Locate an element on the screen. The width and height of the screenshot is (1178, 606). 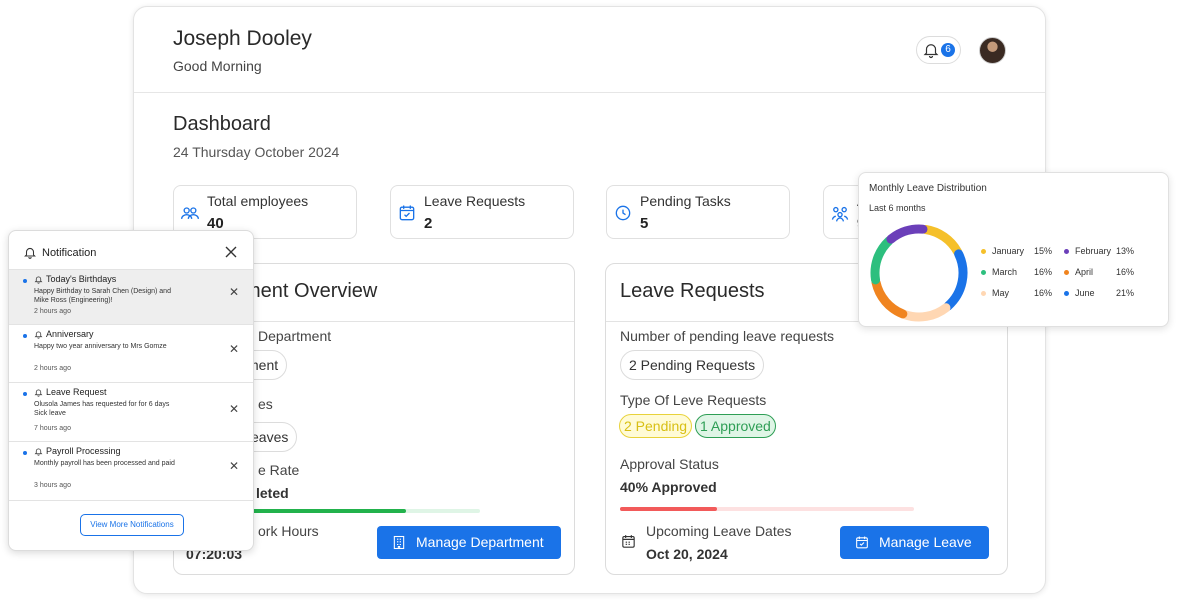
pending-requests-pill: 2 Pending Requests is located at coordinates (692, 365).